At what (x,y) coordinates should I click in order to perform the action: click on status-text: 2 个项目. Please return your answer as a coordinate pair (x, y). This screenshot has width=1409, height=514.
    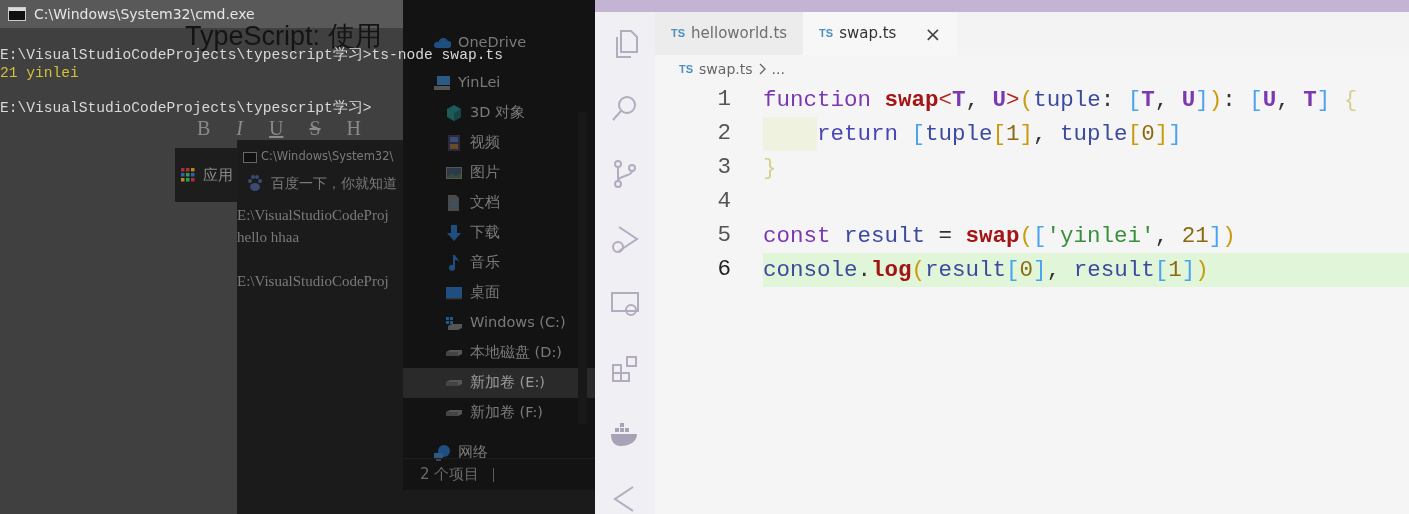
    Looking at the image, I should click on (450, 475).